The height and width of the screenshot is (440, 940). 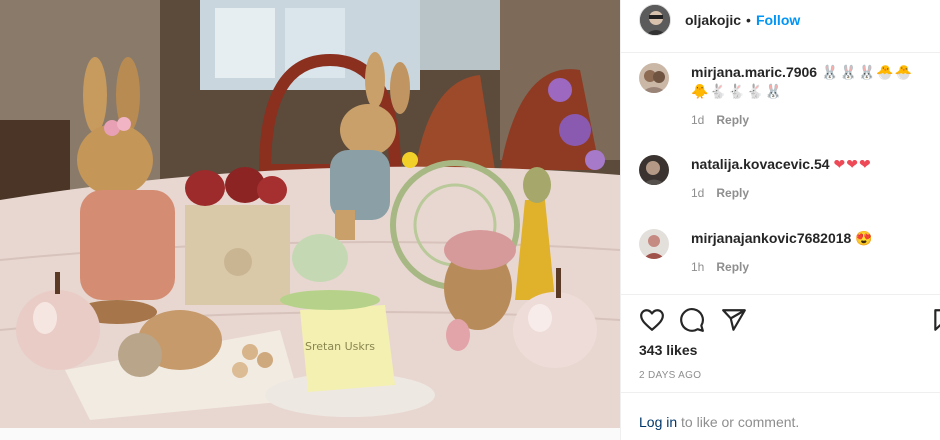 I want to click on comment-text: ❤❤❤, so click(x=852, y=164).